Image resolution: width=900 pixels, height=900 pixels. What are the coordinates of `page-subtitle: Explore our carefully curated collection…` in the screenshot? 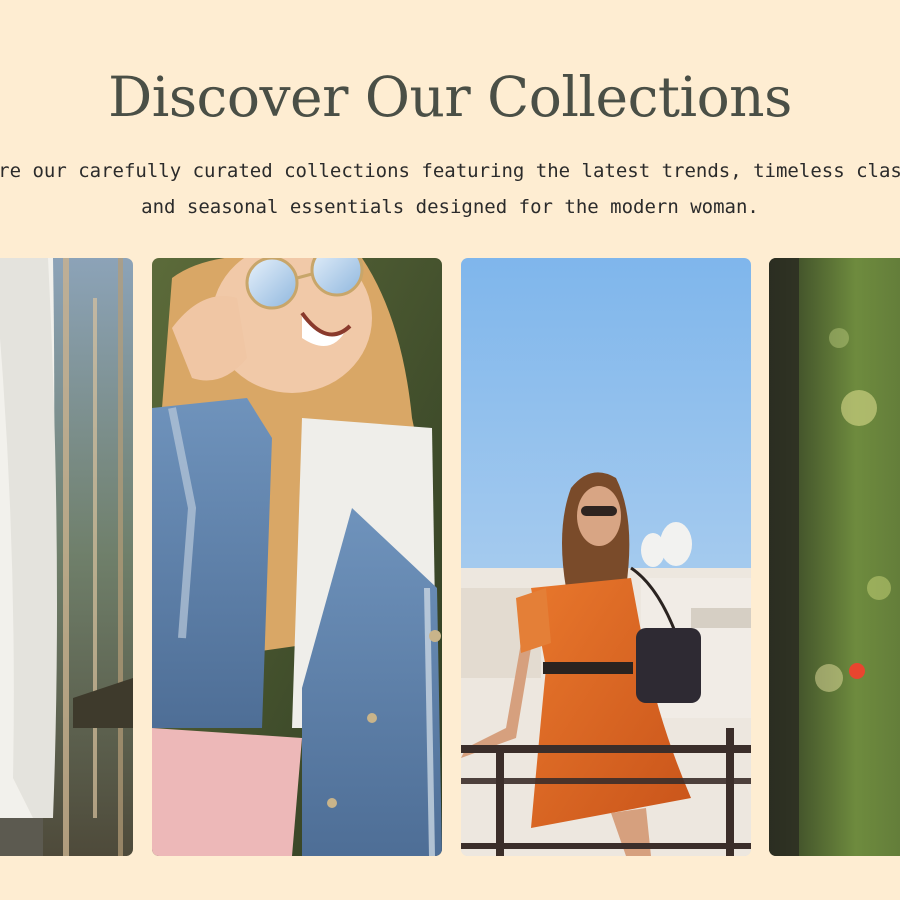 It's located at (450, 189).